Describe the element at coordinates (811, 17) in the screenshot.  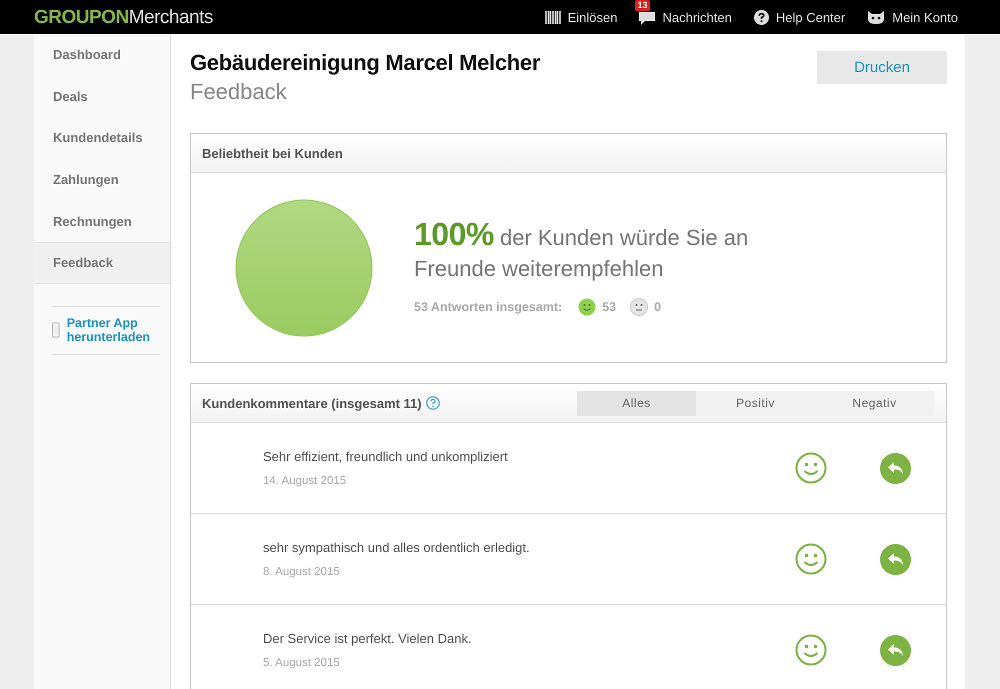
I see `nav-link: Help Center` at that location.